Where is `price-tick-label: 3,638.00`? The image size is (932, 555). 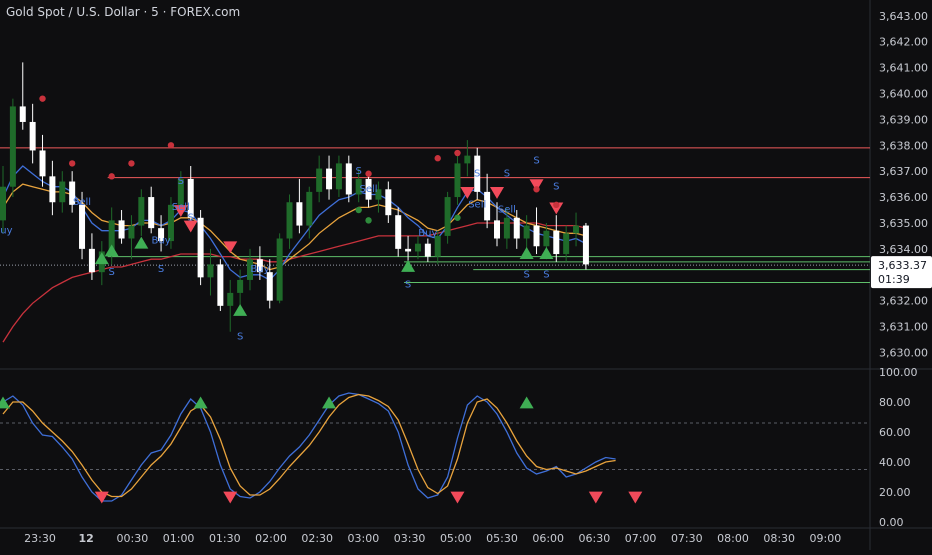 price-tick-label: 3,638.00 is located at coordinates (903, 145).